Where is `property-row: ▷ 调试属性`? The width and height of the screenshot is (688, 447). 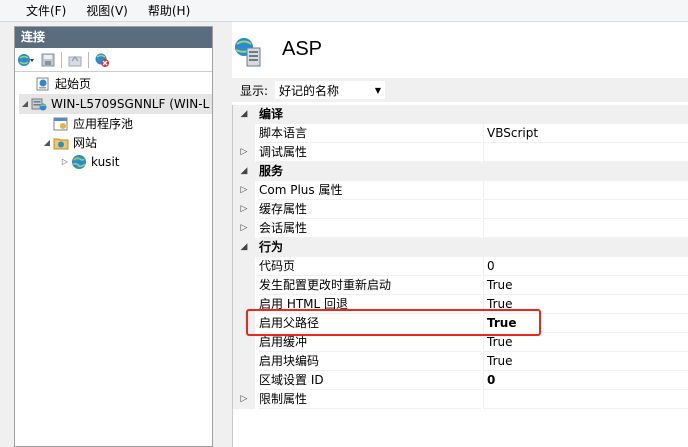
property-row: ▷ 调试属性 is located at coordinates (460, 152).